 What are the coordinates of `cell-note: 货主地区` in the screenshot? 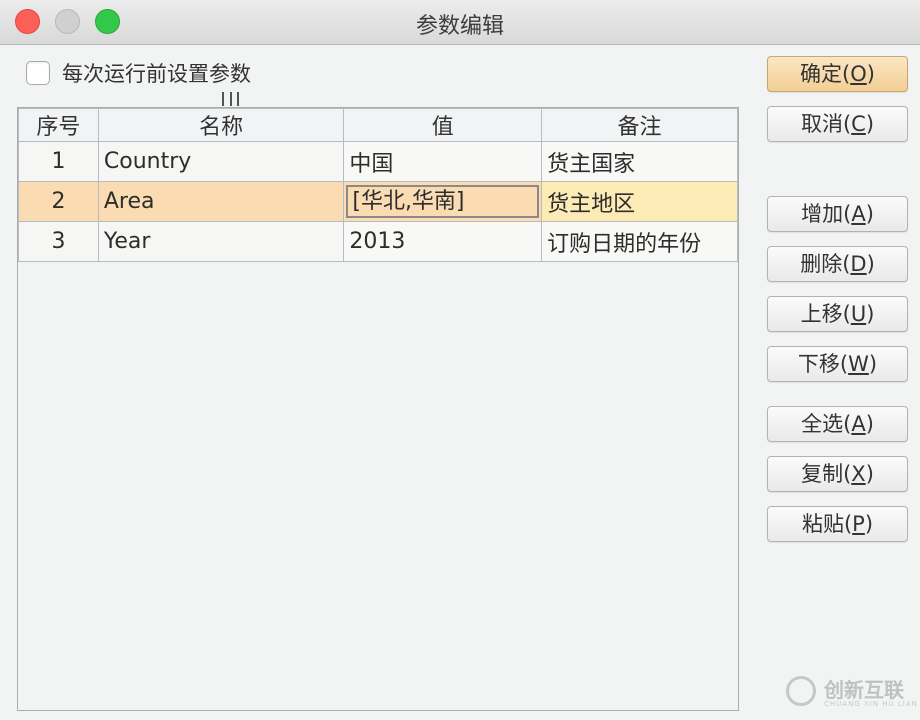 It's located at (639, 201).